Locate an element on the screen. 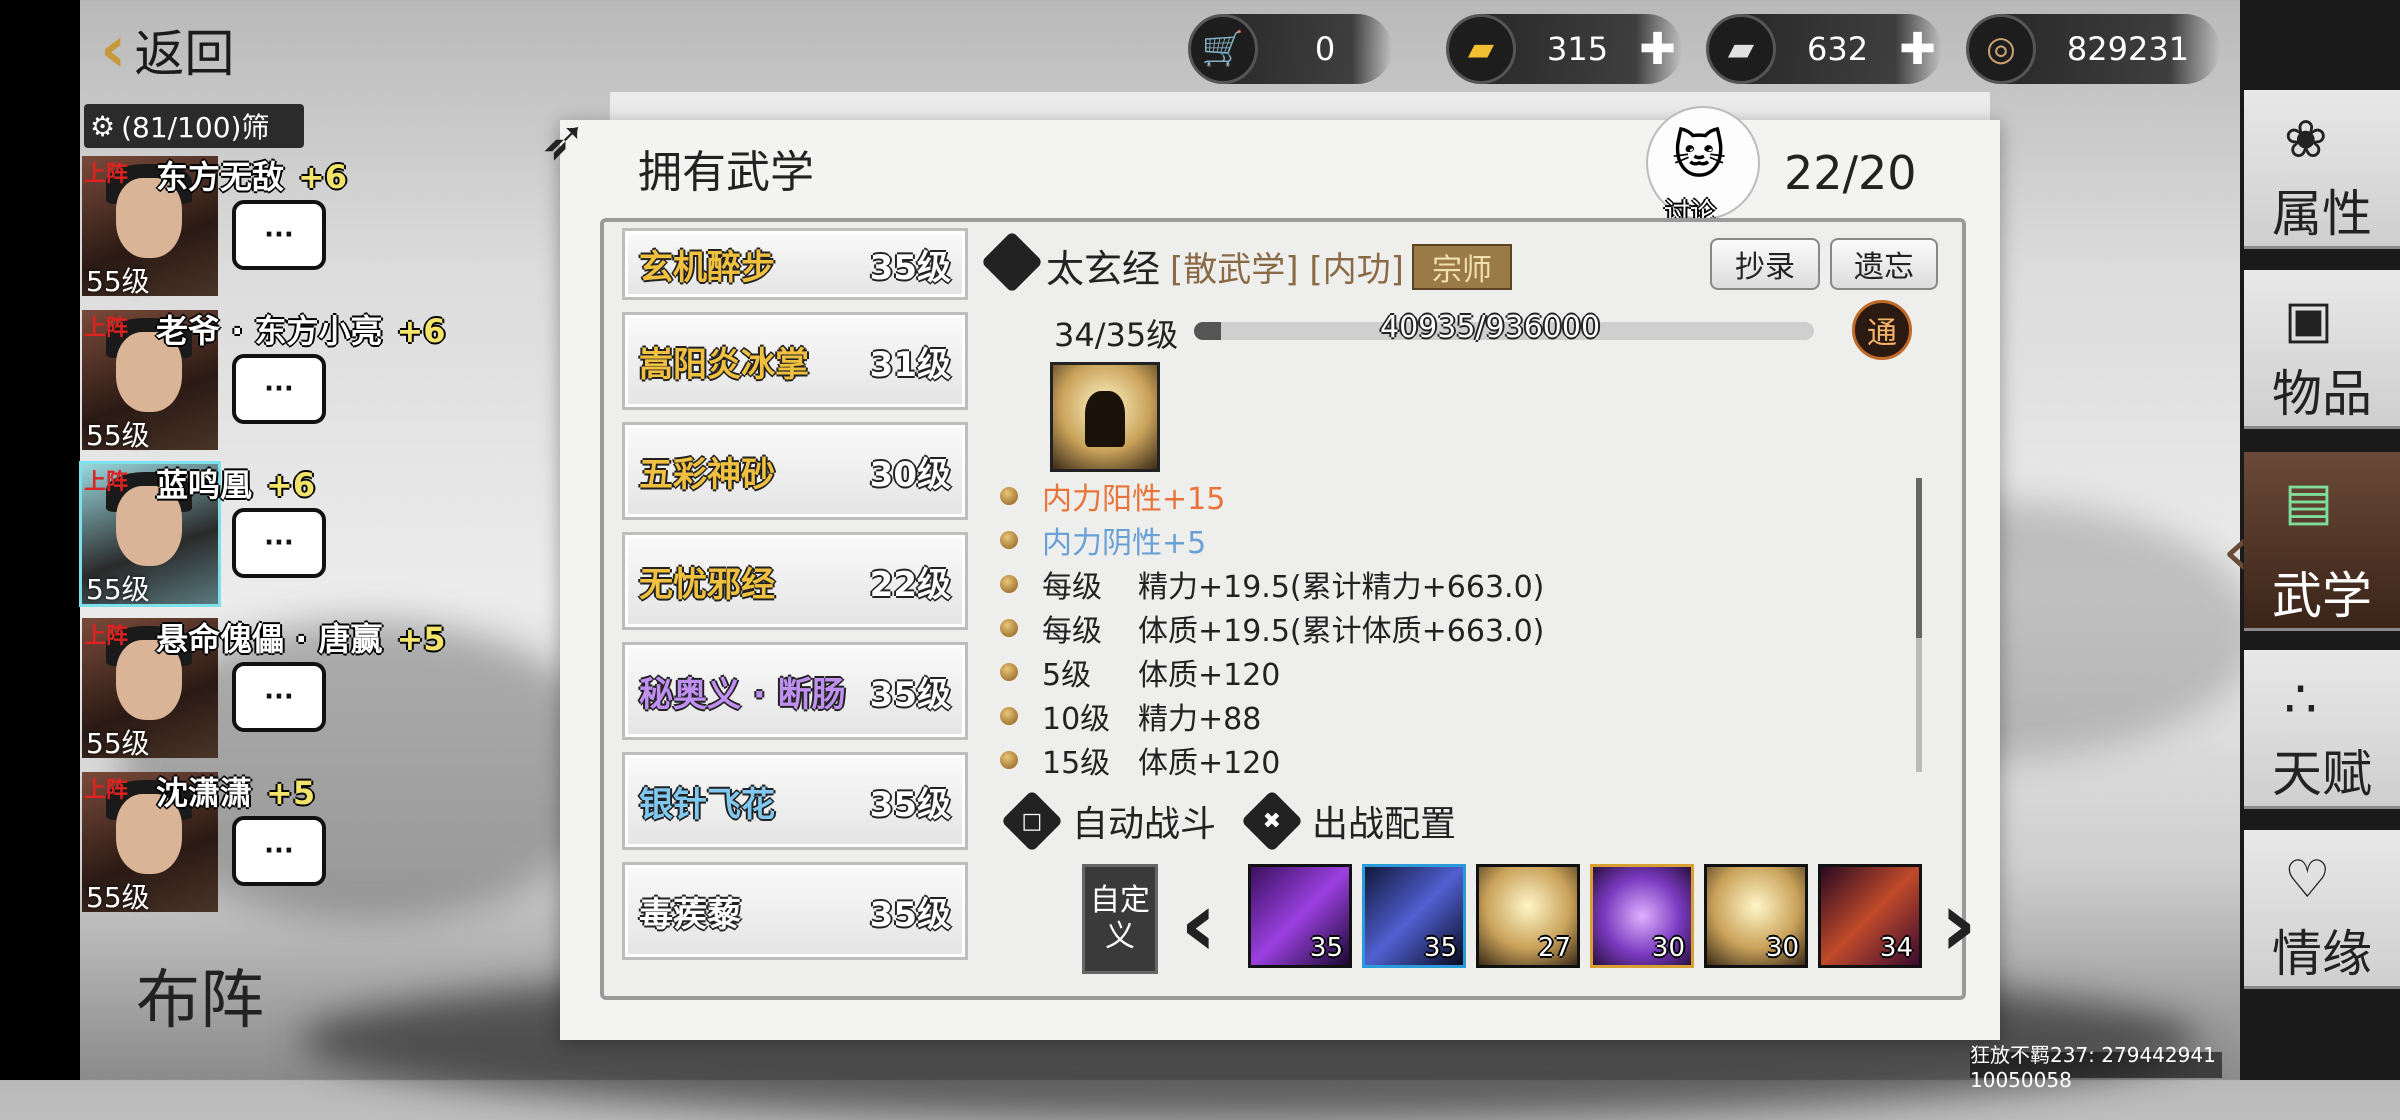  skill-detail-name: 太玄经 is located at coordinates (1103, 269).